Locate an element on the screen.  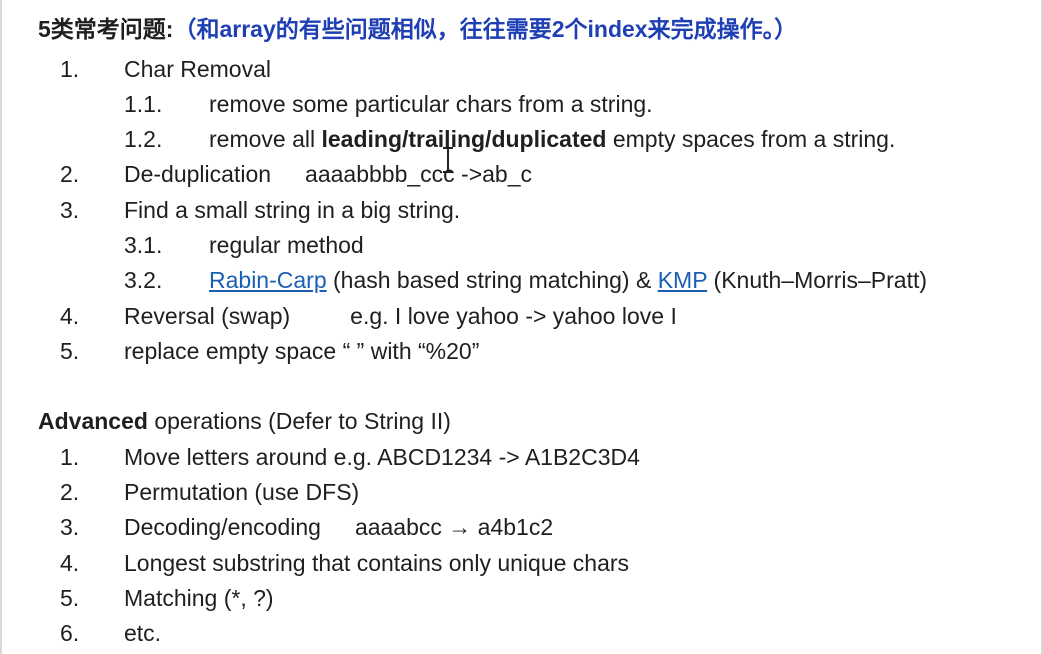
item-text: replace empty space “ ” with “%20” is located at coordinates (302, 351).